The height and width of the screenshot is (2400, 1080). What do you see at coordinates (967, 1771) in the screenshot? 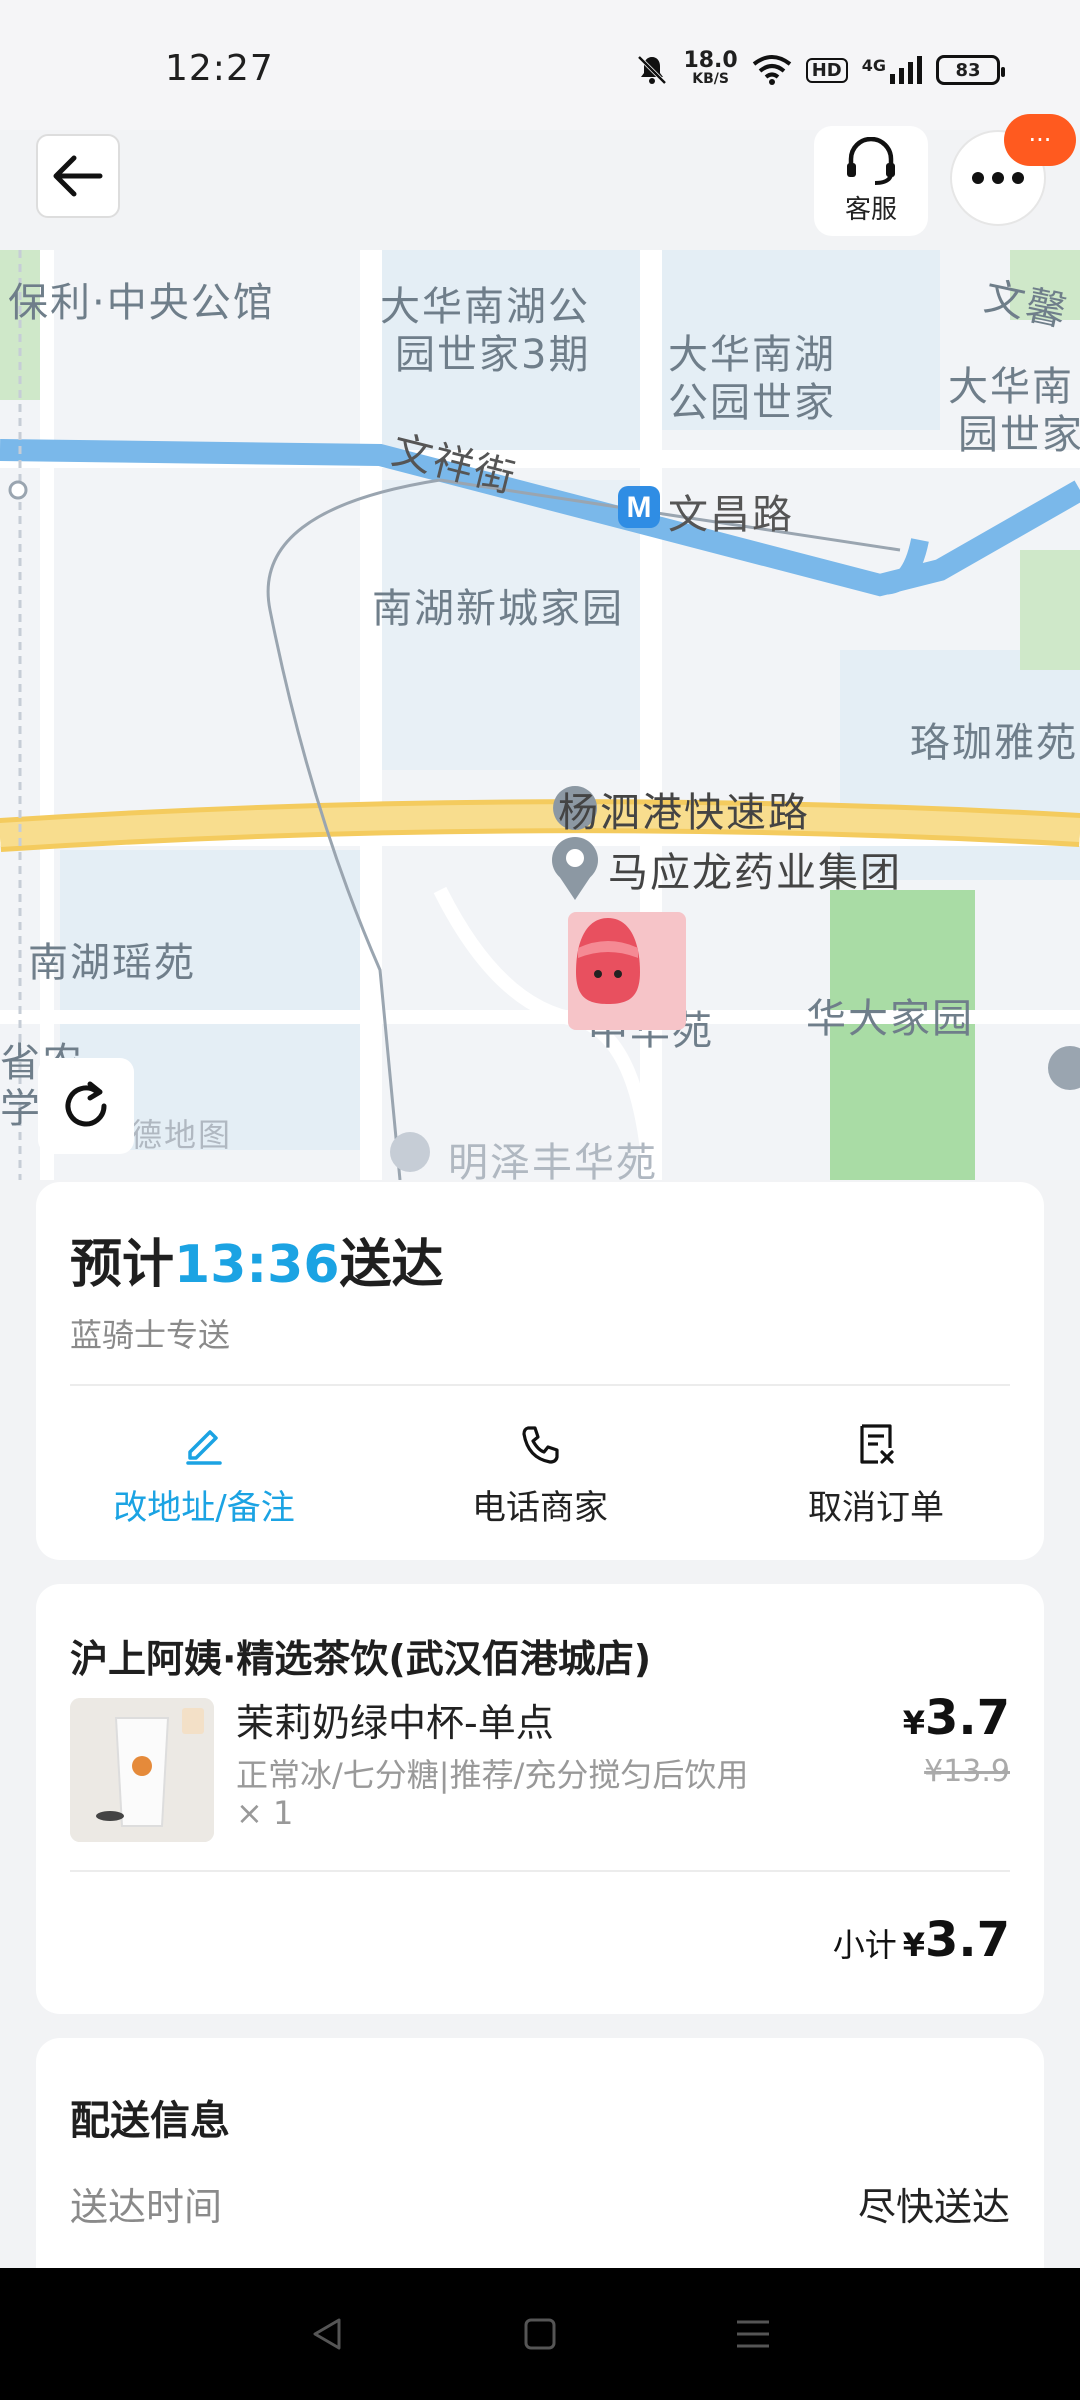
I see `original-price: ¥13.9` at bounding box center [967, 1771].